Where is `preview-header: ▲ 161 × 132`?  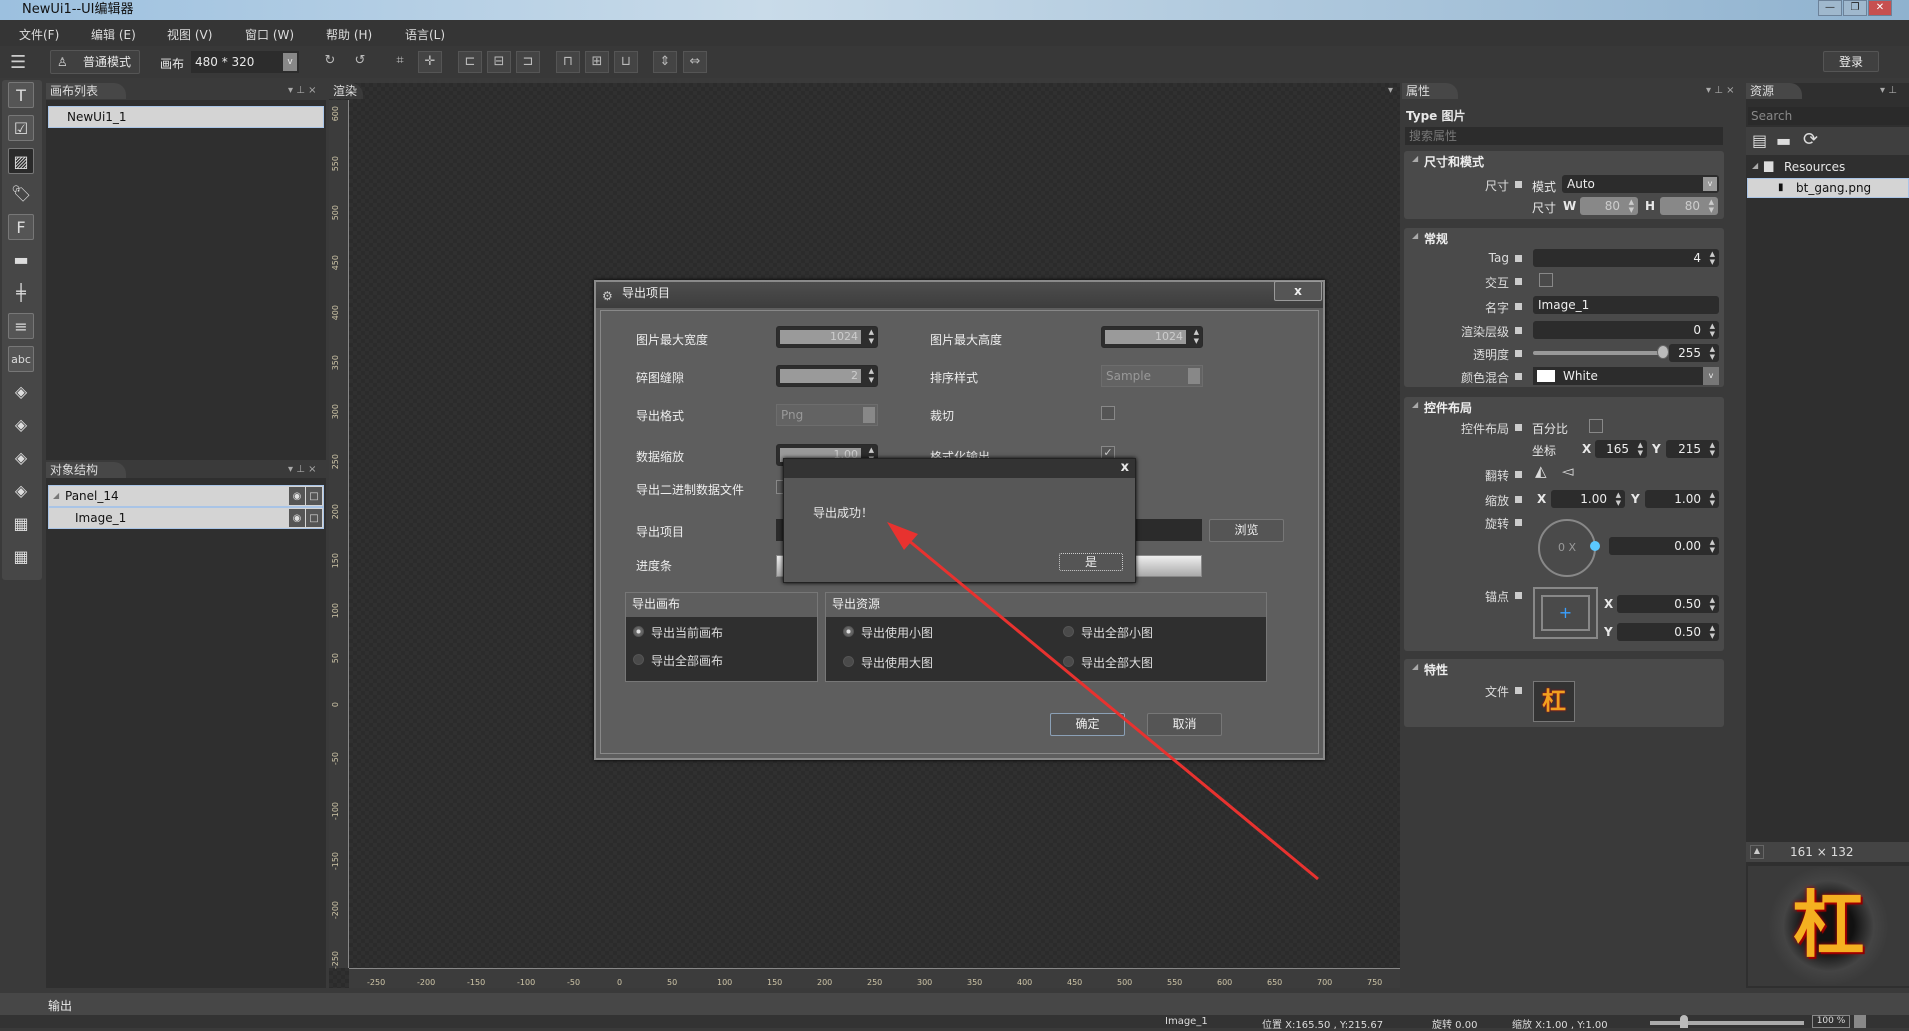 preview-header: ▲ 161 × 132 is located at coordinates (1827, 852).